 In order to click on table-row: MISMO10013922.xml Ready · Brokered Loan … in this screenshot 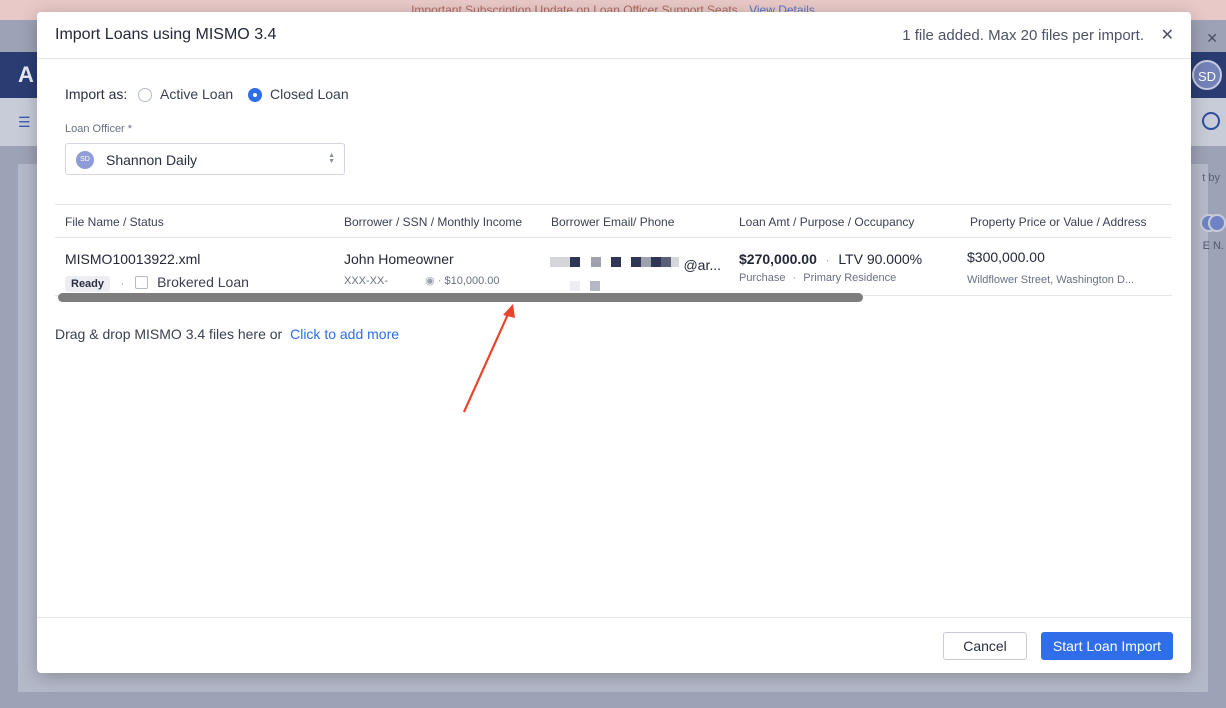, I will do `click(613, 266)`.